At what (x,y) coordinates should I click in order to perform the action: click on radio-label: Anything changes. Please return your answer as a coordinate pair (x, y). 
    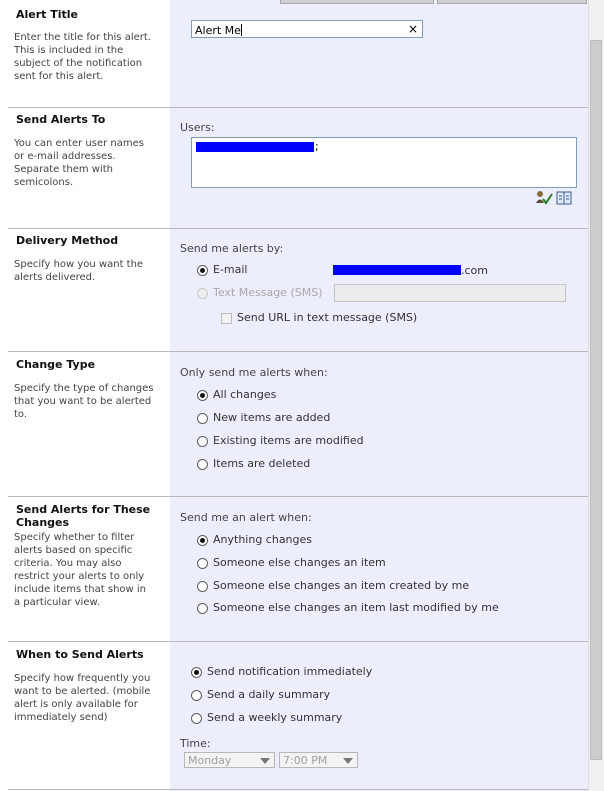
    Looking at the image, I should click on (263, 539).